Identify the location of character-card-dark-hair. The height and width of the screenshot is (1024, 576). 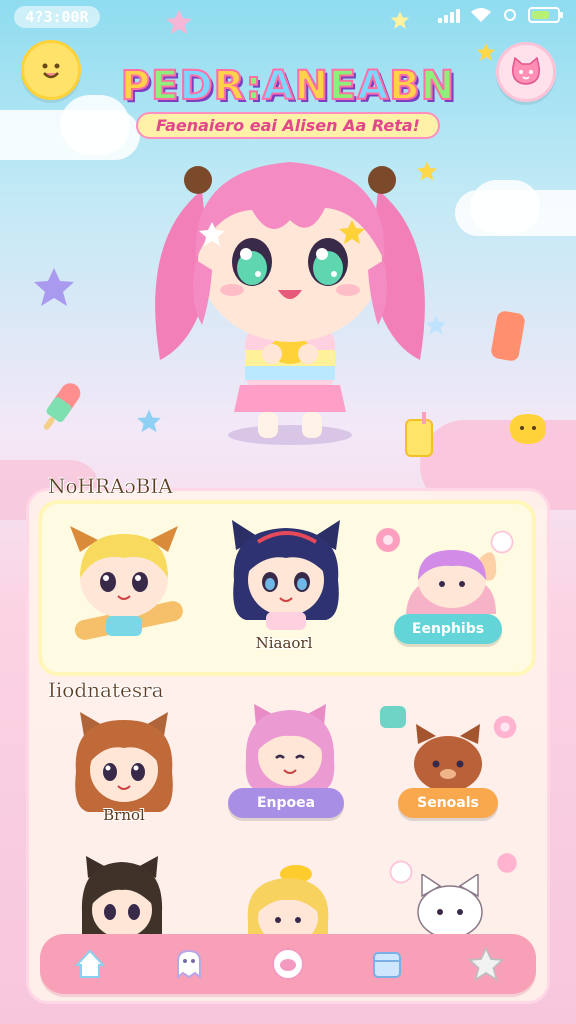
(122, 896).